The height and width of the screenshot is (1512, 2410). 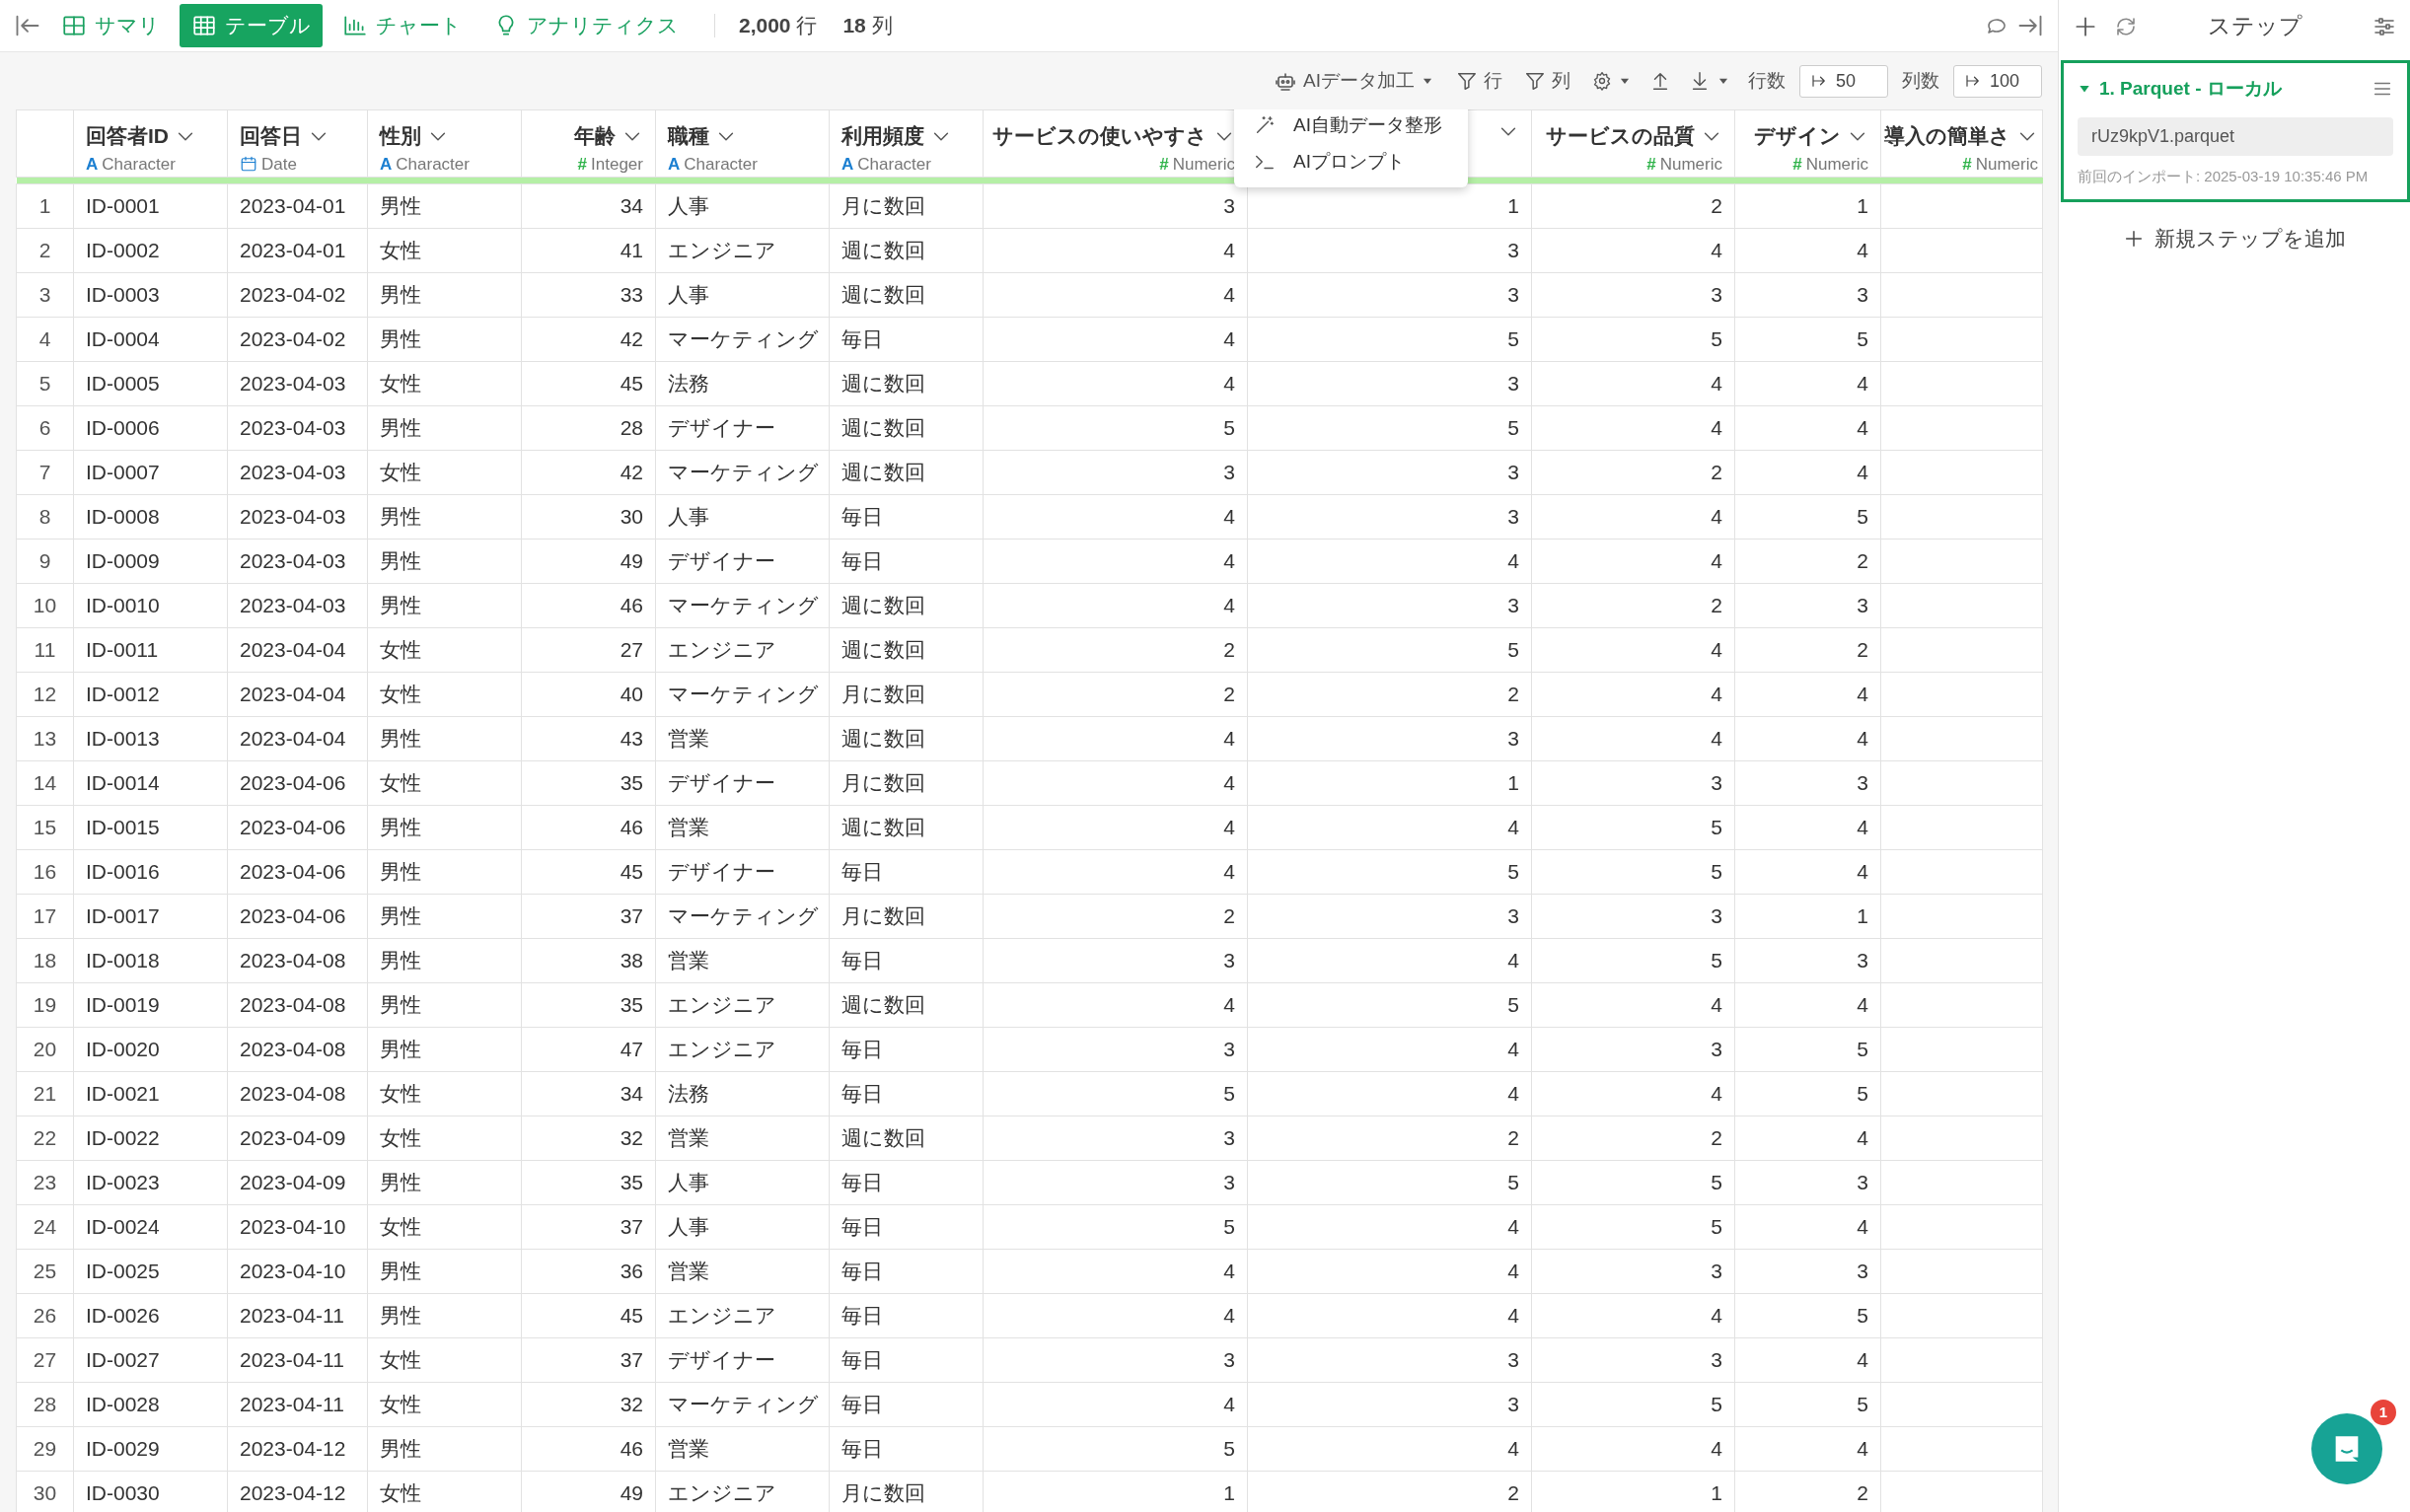 I want to click on column-header: サービスの使いやすさ, so click(x=1099, y=136).